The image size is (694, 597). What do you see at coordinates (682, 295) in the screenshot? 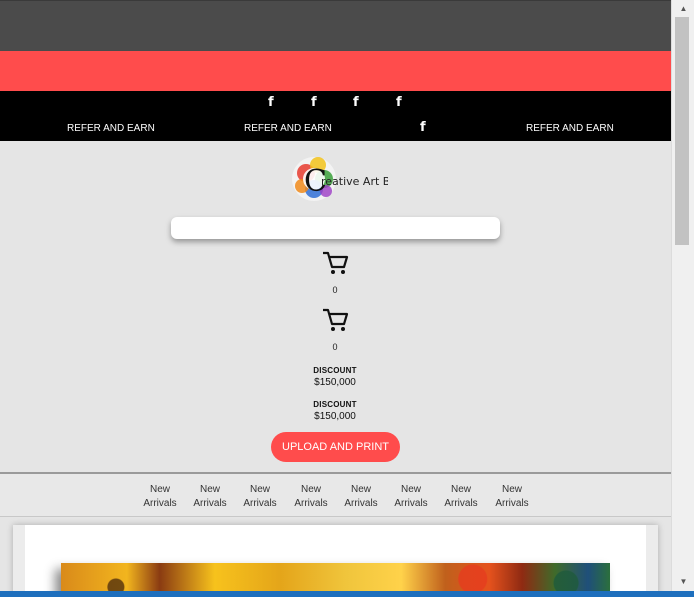
I see `vertical-scrollbar: ▲ ▼` at bounding box center [682, 295].